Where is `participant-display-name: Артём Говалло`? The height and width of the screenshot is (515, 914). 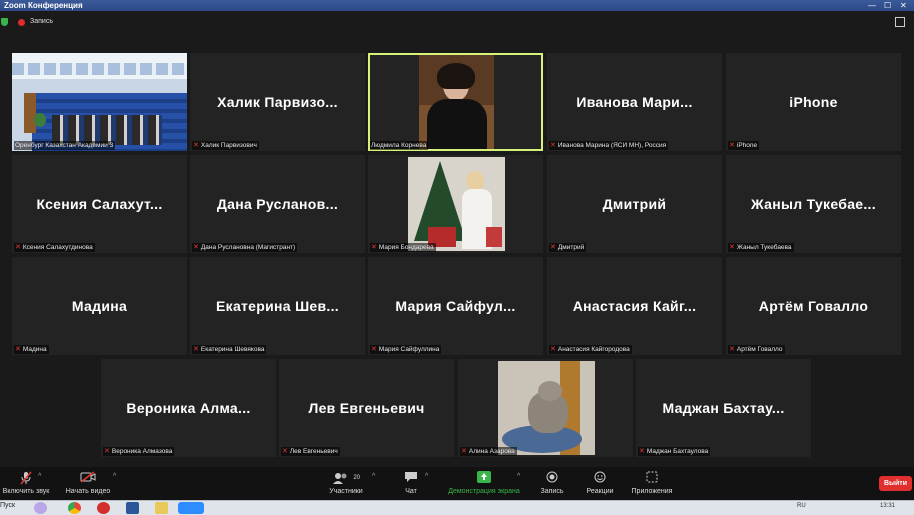 participant-display-name: Артём Говалло is located at coordinates (813, 306).